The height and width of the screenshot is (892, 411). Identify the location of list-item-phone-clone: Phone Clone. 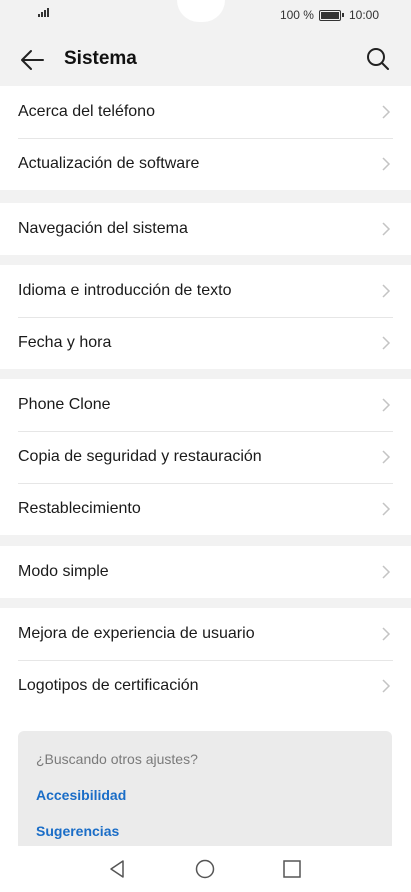
(205, 405).